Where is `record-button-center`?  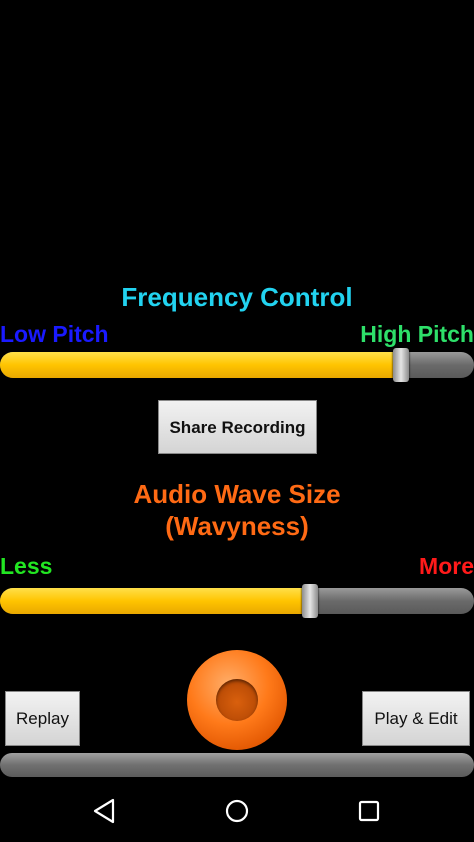 record-button-center is located at coordinates (237, 700).